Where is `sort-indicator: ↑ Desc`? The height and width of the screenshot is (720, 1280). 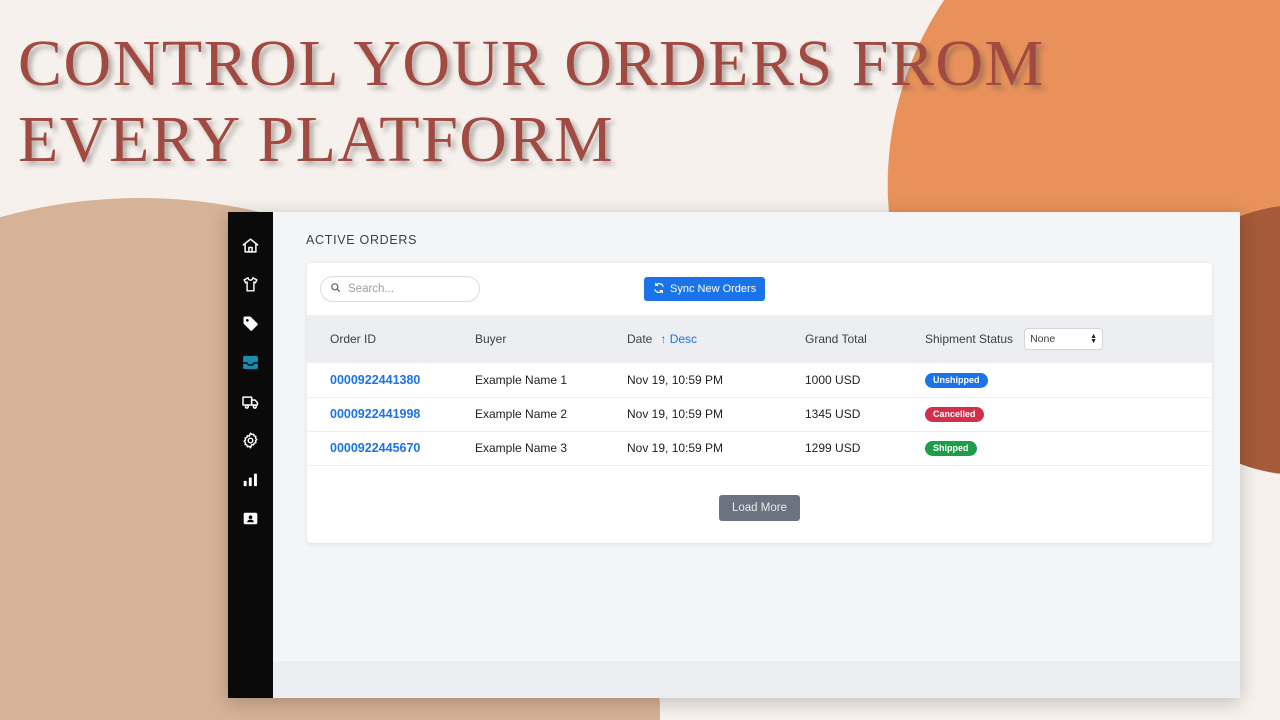
sort-indicator: ↑ Desc is located at coordinates (678, 339).